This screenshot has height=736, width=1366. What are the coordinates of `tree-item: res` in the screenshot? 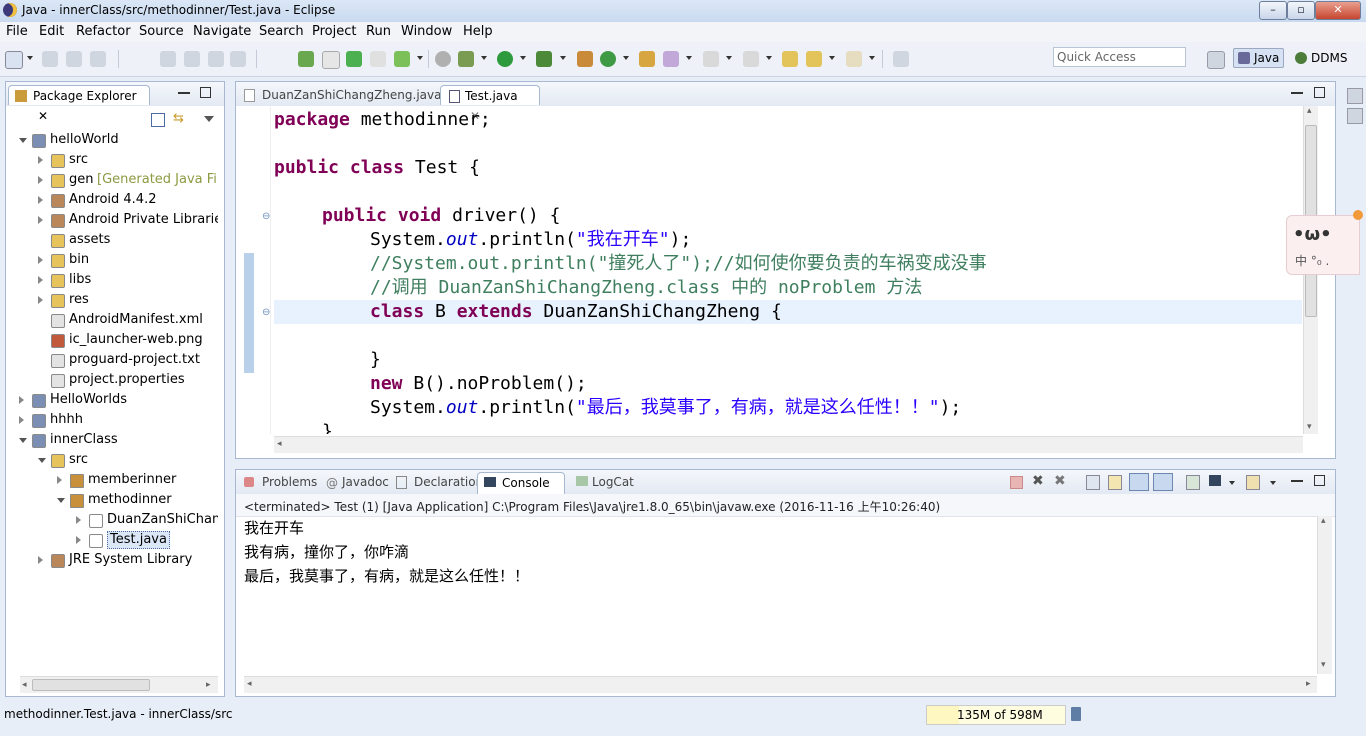 It's located at (112, 300).